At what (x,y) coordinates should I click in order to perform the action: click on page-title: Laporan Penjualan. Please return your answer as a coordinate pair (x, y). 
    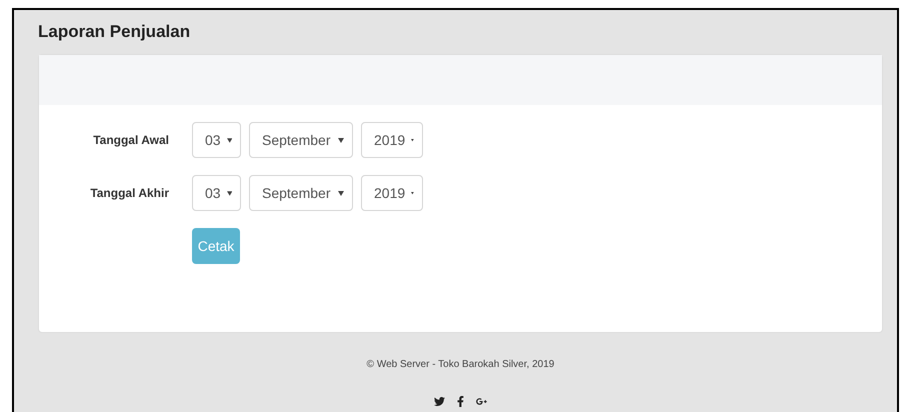
    Looking at the image, I should click on (114, 32).